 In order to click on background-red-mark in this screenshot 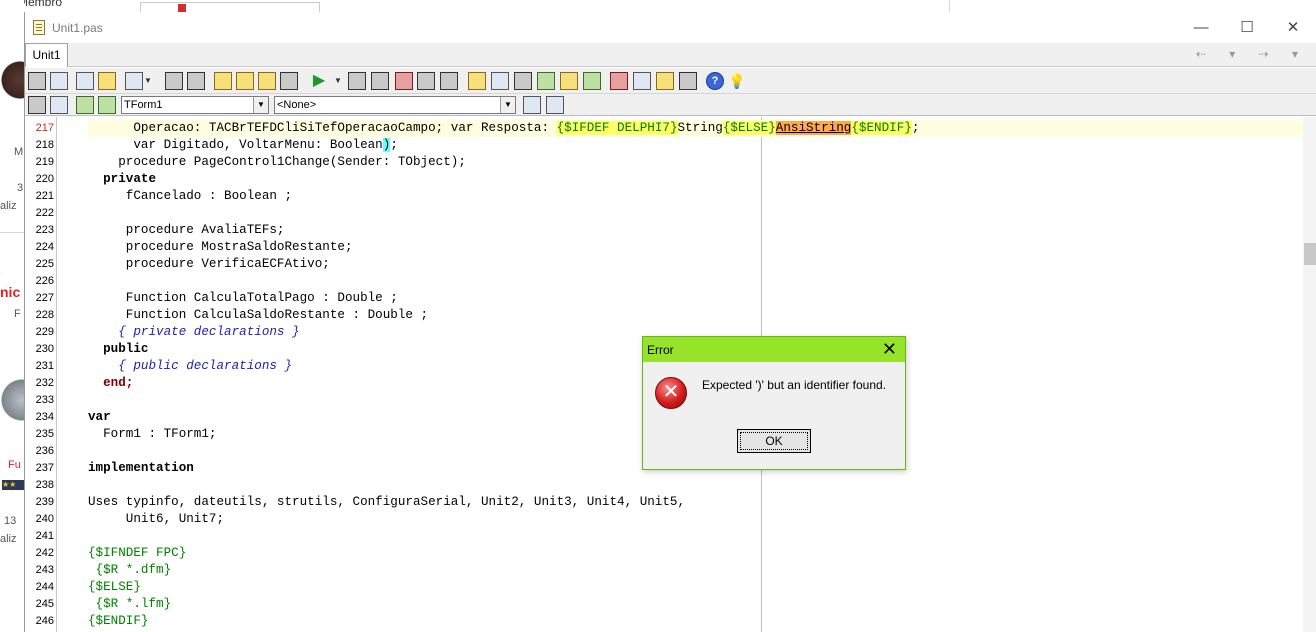, I will do `click(182, 8)`.